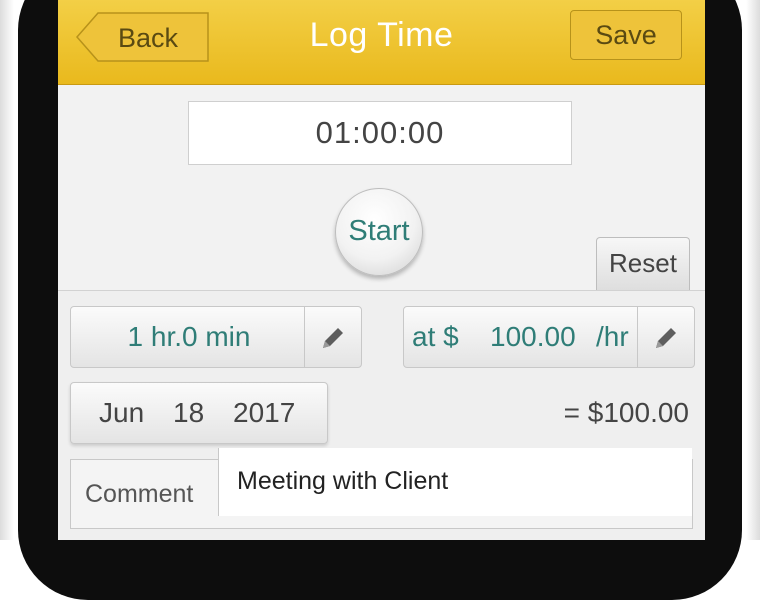 This screenshot has width=760, height=600. I want to click on date-day: 18, so click(189, 412).